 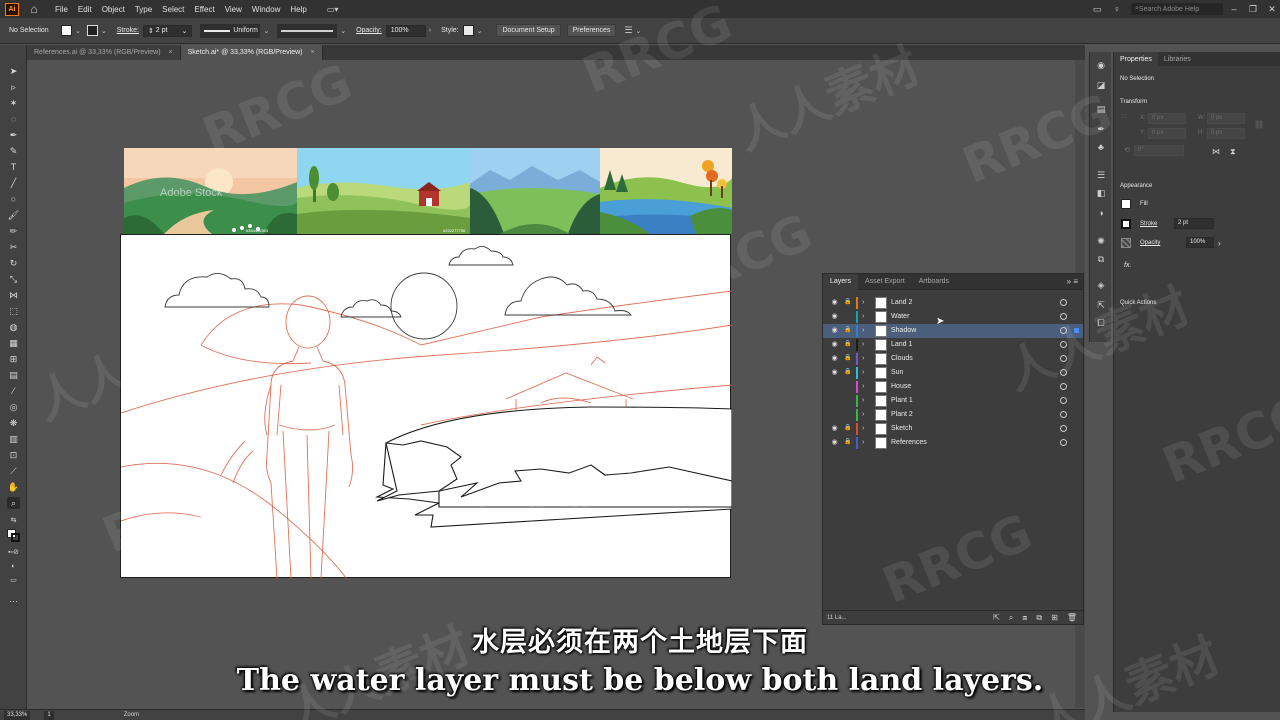 I want to click on tab-layers: Layers, so click(x=841, y=281).